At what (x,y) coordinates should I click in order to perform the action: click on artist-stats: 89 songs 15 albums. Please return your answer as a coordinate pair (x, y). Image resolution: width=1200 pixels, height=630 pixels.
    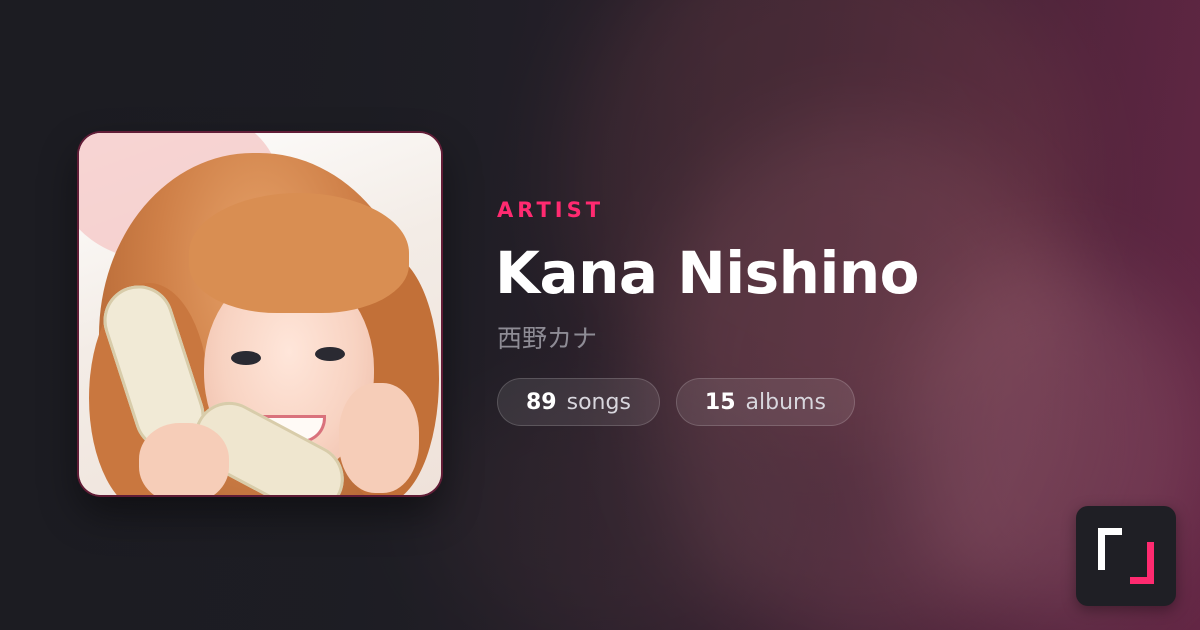
    Looking at the image, I should click on (708, 402).